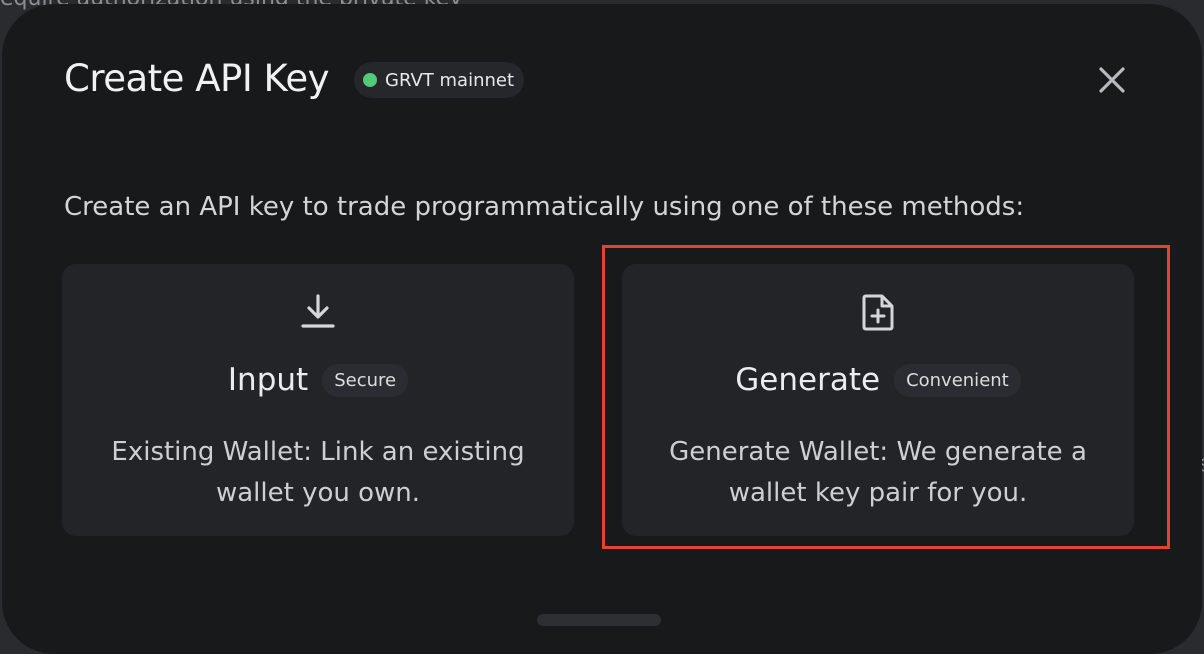 The image size is (1204, 654). I want to click on file-plus-icon, so click(878, 312).